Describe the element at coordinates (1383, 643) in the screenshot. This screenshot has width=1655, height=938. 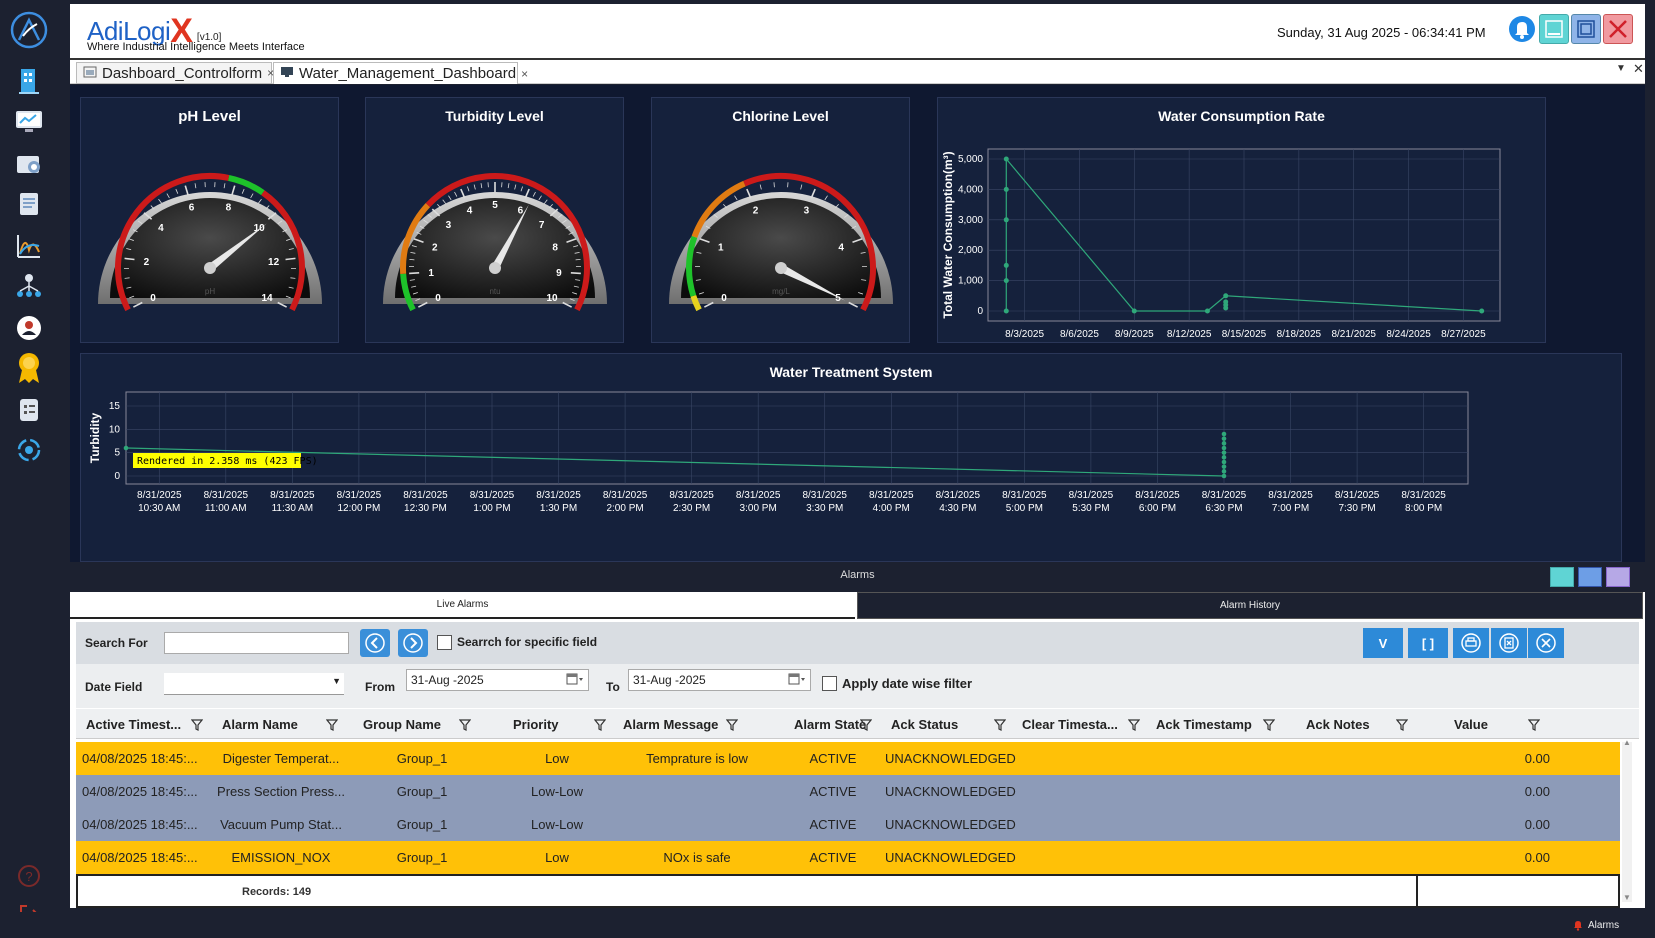
I see `toggle-view-button: V` at that location.